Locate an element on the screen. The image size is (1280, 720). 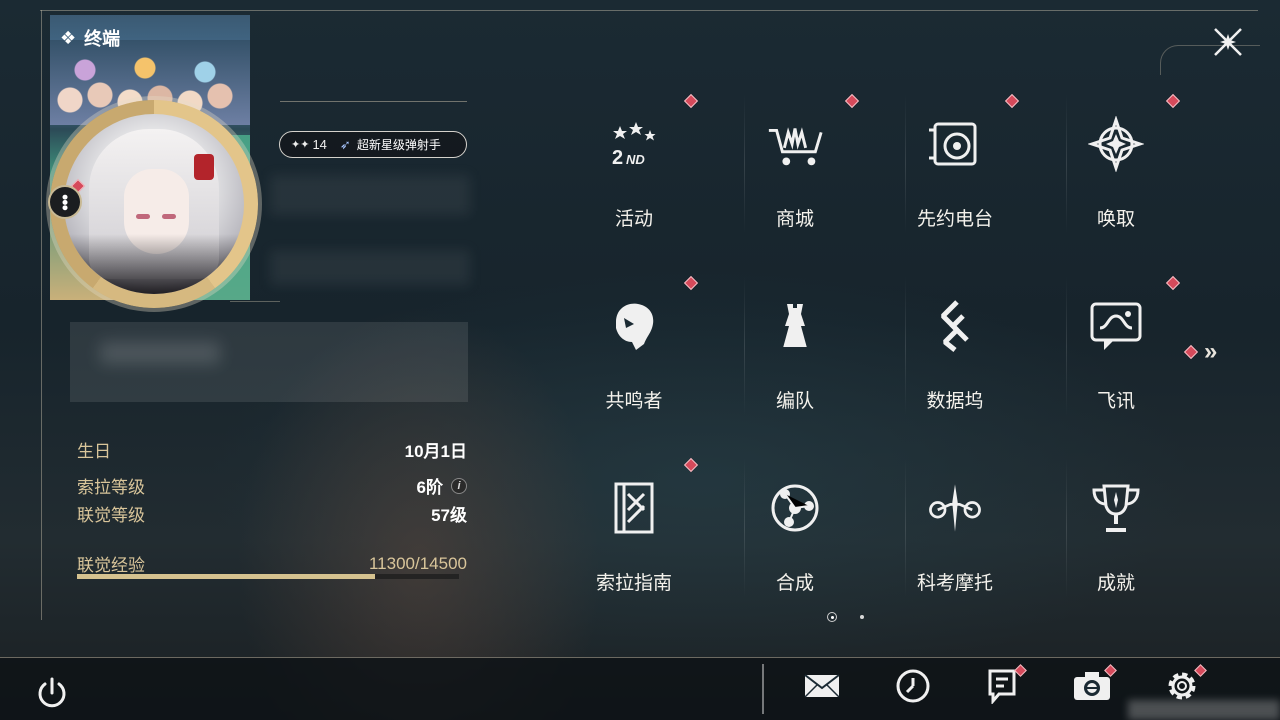
svg-text: 2 is located at coordinates (617, 158).